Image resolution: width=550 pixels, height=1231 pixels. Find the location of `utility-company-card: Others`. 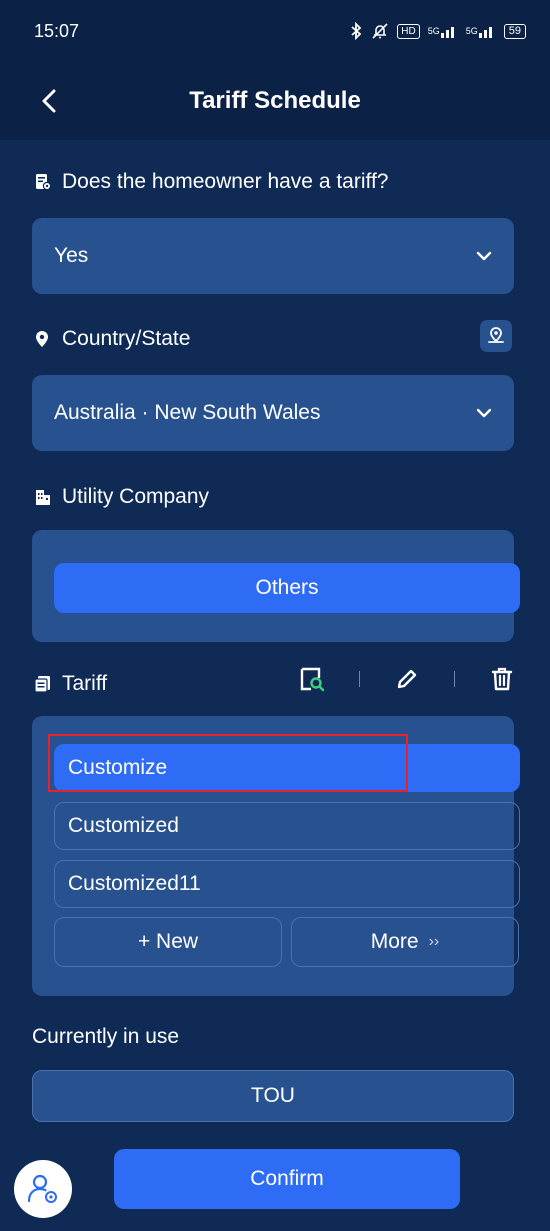

utility-company-card: Others is located at coordinates (276, 586).